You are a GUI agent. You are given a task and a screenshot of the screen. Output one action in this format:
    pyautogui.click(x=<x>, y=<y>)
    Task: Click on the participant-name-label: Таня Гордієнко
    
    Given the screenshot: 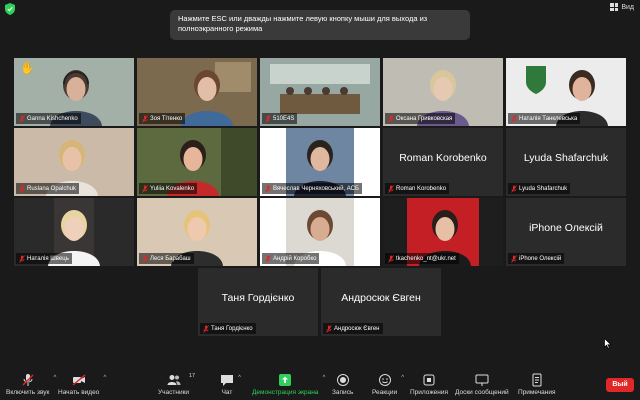 What is the action you would take?
    pyautogui.click(x=228, y=328)
    